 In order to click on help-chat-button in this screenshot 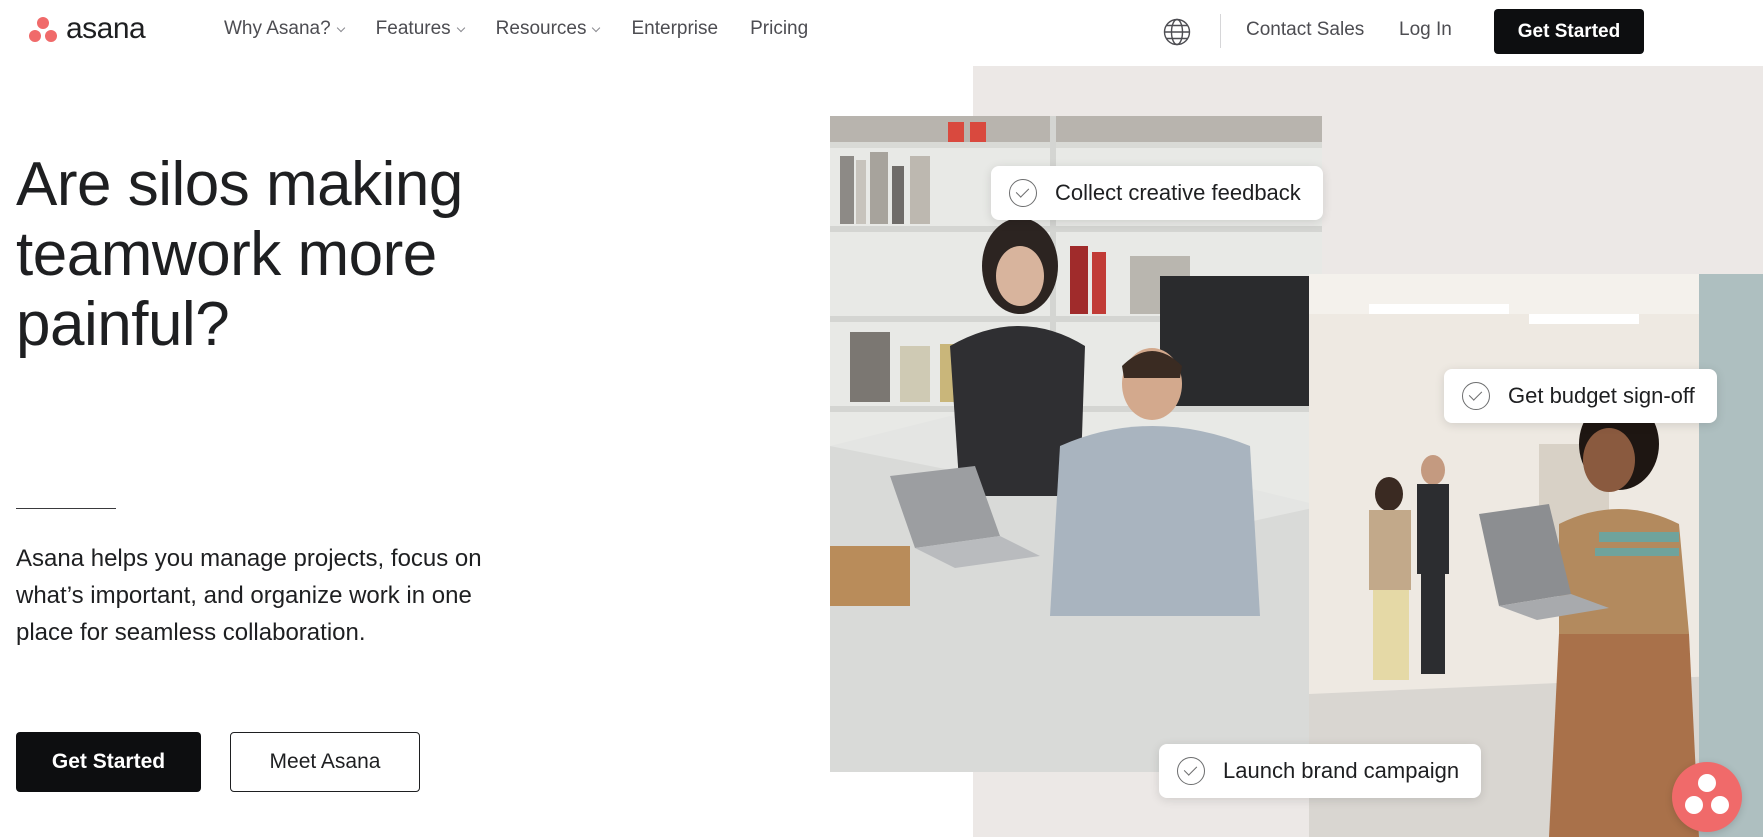, I will do `click(1707, 797)`.